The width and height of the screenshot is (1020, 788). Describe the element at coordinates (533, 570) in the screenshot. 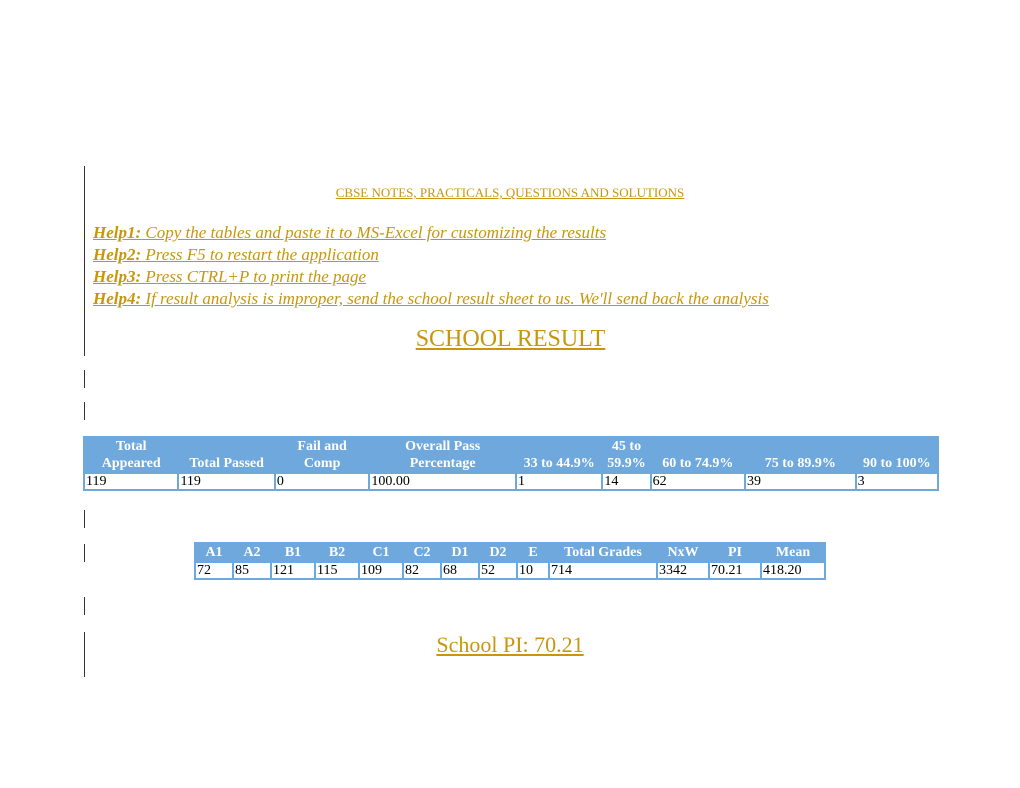

I see `cell-e: 10` at that location.